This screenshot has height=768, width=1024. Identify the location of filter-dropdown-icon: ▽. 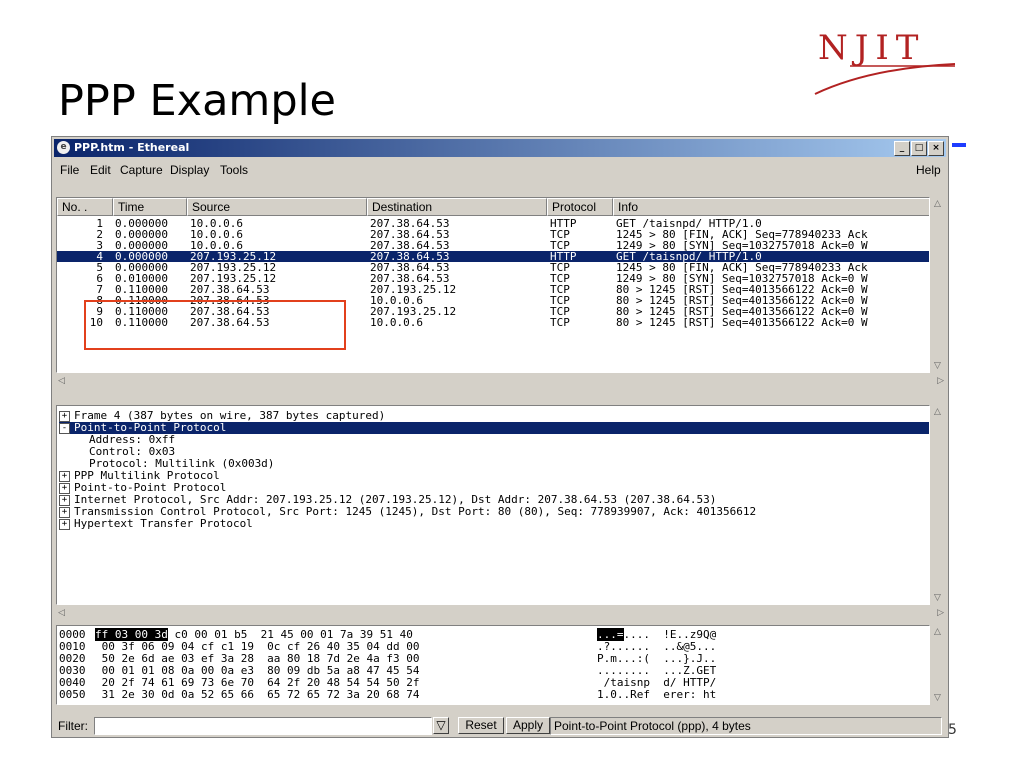
(441, 725).